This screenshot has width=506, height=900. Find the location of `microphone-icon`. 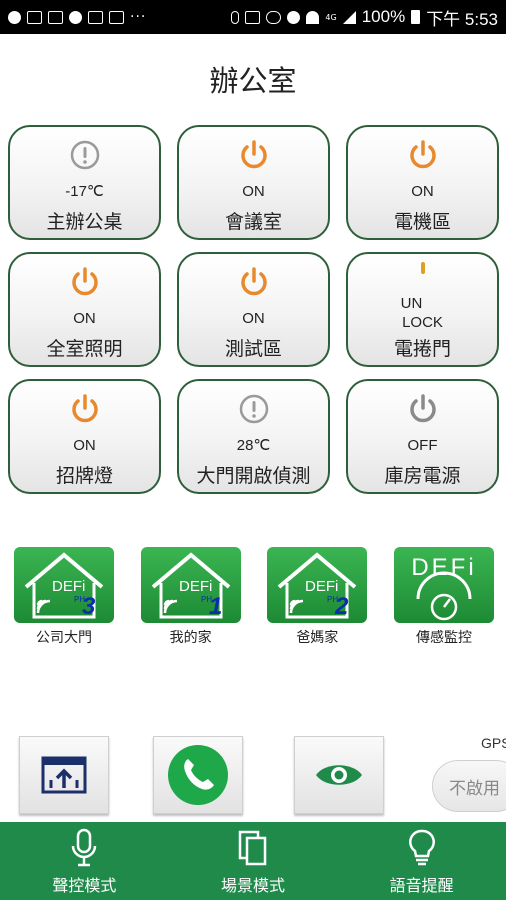

microphone-icon is located at coordinates (84, 847).